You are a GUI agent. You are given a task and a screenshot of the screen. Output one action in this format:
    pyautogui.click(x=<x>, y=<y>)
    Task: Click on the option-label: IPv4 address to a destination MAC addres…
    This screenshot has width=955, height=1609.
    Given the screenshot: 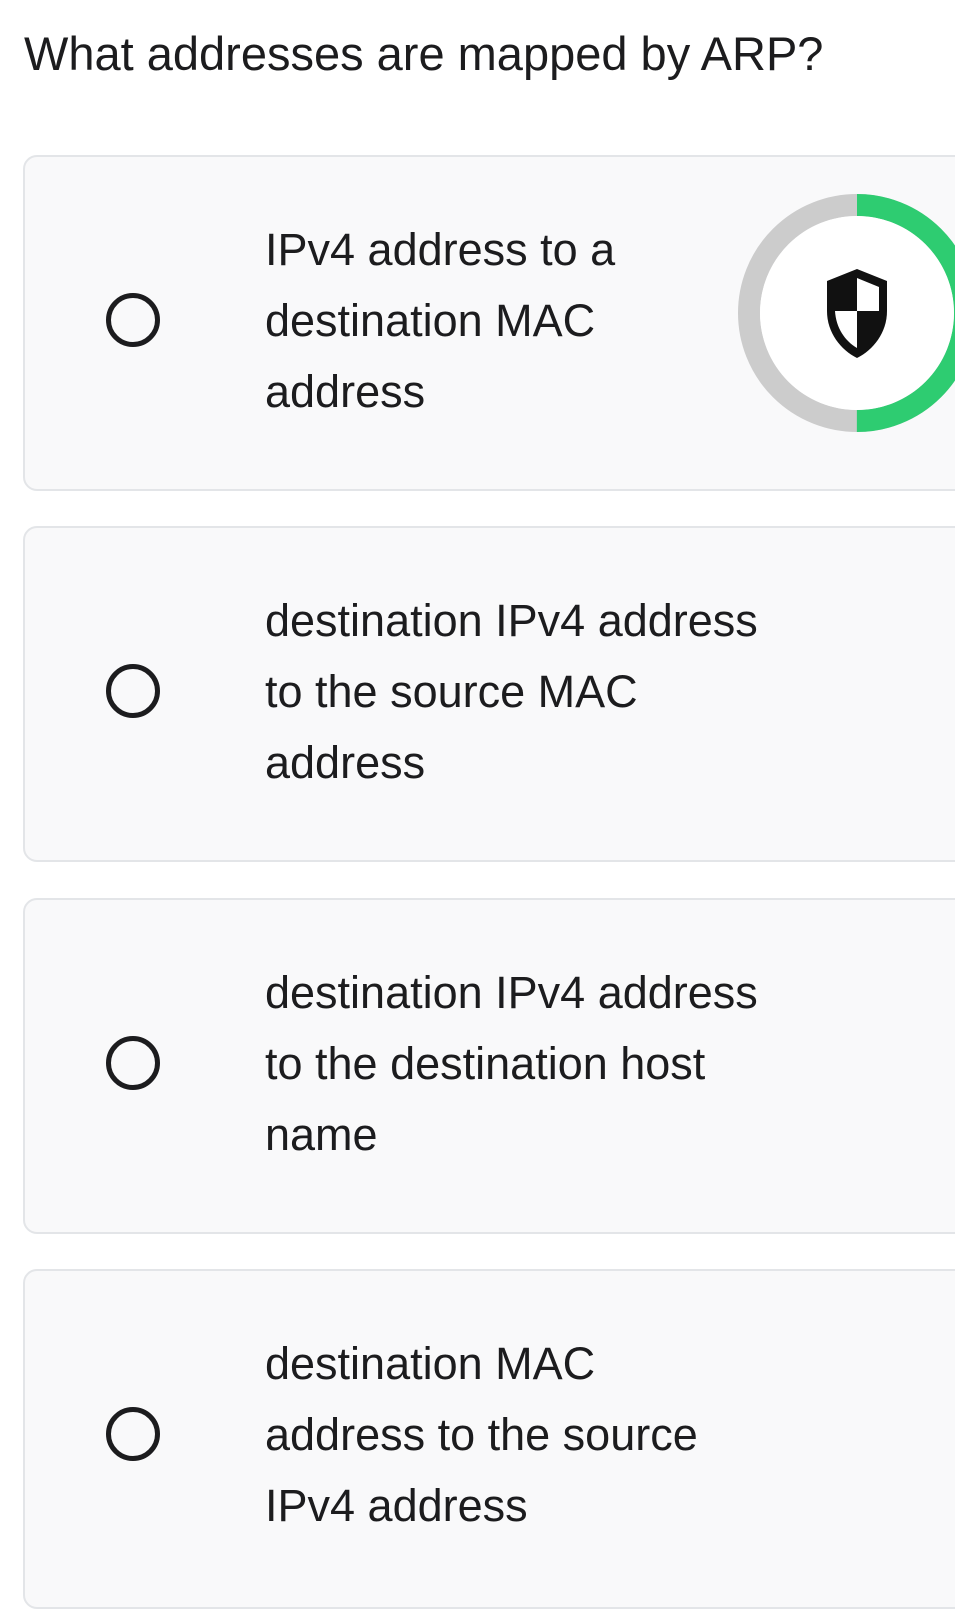 What is the action you would take?
    pyautogui.click(x=440, y=320)
    